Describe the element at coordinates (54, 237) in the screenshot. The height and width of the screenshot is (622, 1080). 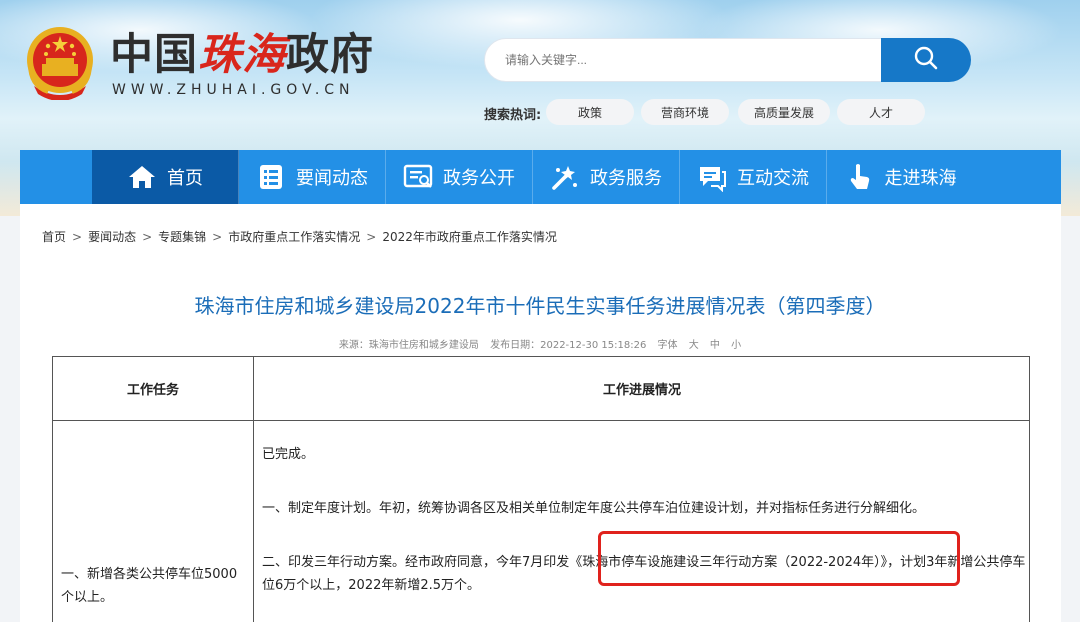
I see `breadcrumb-home: 首页` at that location.